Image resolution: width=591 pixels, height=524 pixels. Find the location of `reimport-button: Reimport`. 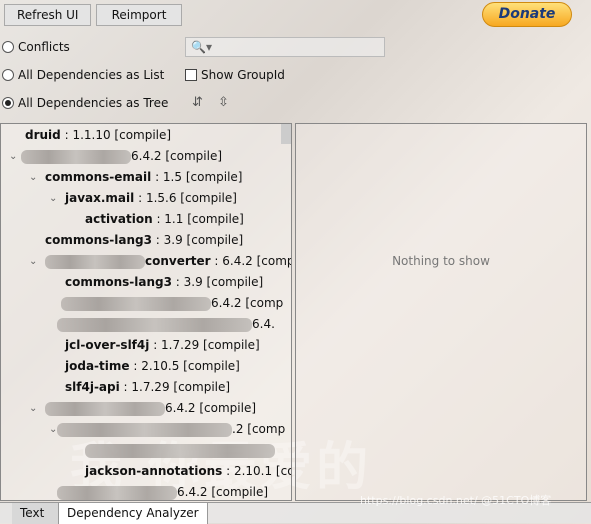

reimport-button: Reimport is located at coordinates (139, 15).